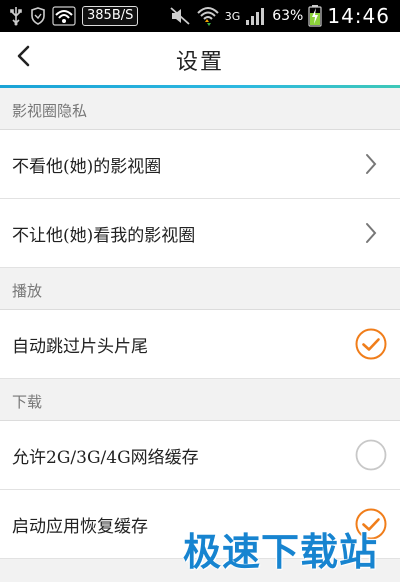  I want to click on empty-circle-icon, so click(371, 455).